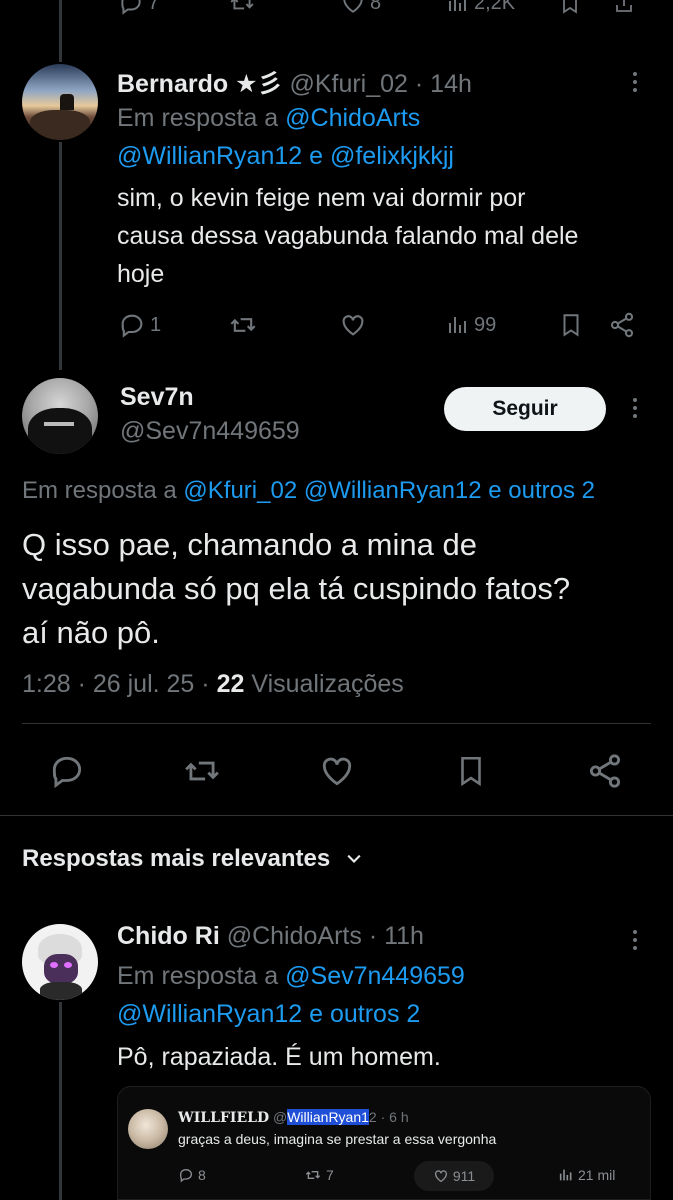 The width and height of the screenshot is (673, 1200). Describe the element at coordinates (168, 936) in the screenshot. I see `display-name: Chido Ri` at that location.